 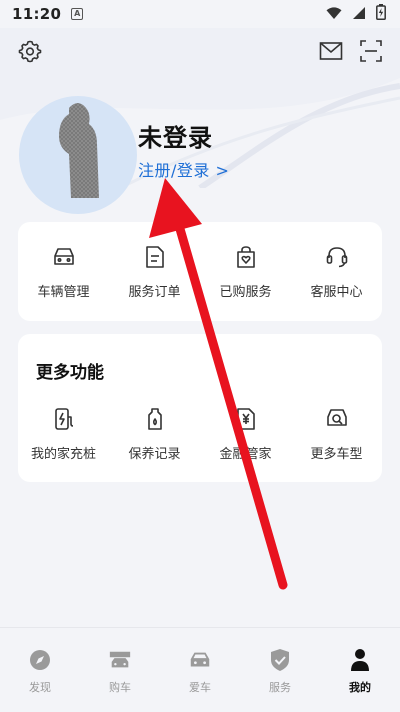 What do you see at coordinates (120, 687) in the screenshot?
I see `tab-label: 购车` at bounding box center [120, 687].